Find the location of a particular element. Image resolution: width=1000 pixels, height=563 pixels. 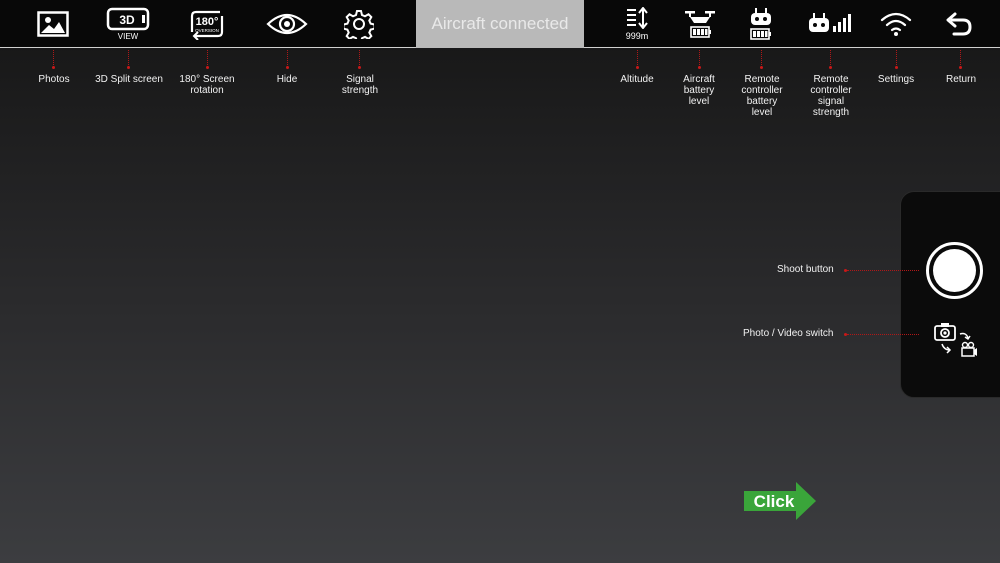

3d-view-icon: 3D VIEW is located at coordinates (128, 24).